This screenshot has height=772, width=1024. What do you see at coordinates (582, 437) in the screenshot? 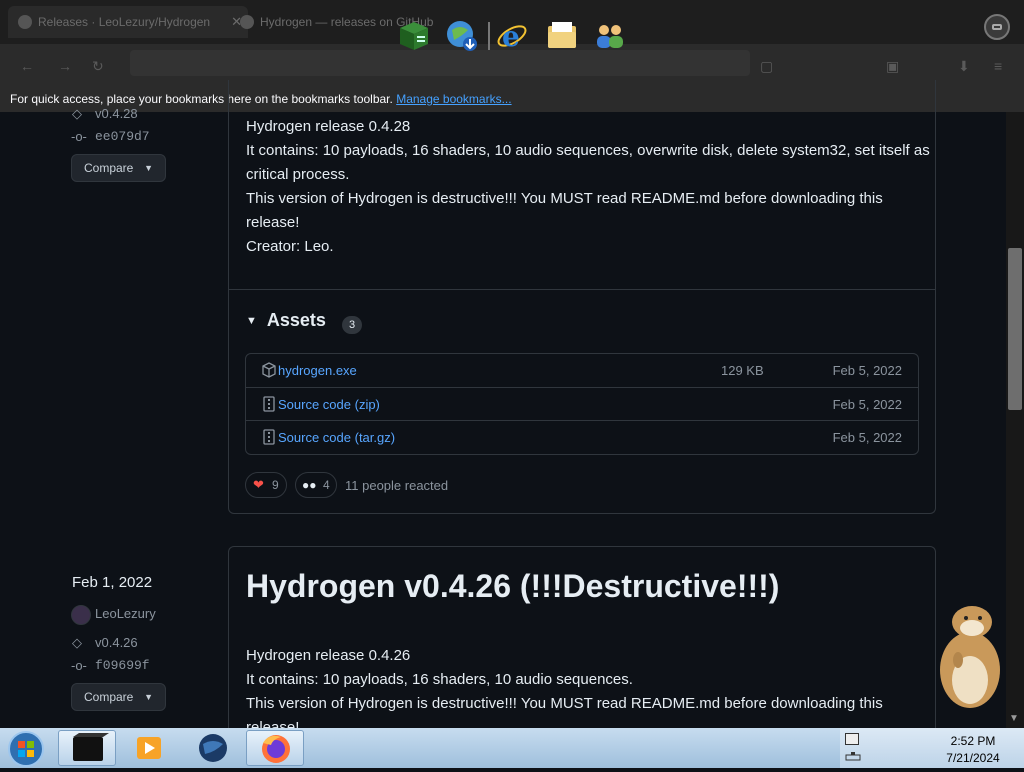
I see `asset-row: Source code (tar.gz) Feb 5, 2022` at bounding box center [582, 437].